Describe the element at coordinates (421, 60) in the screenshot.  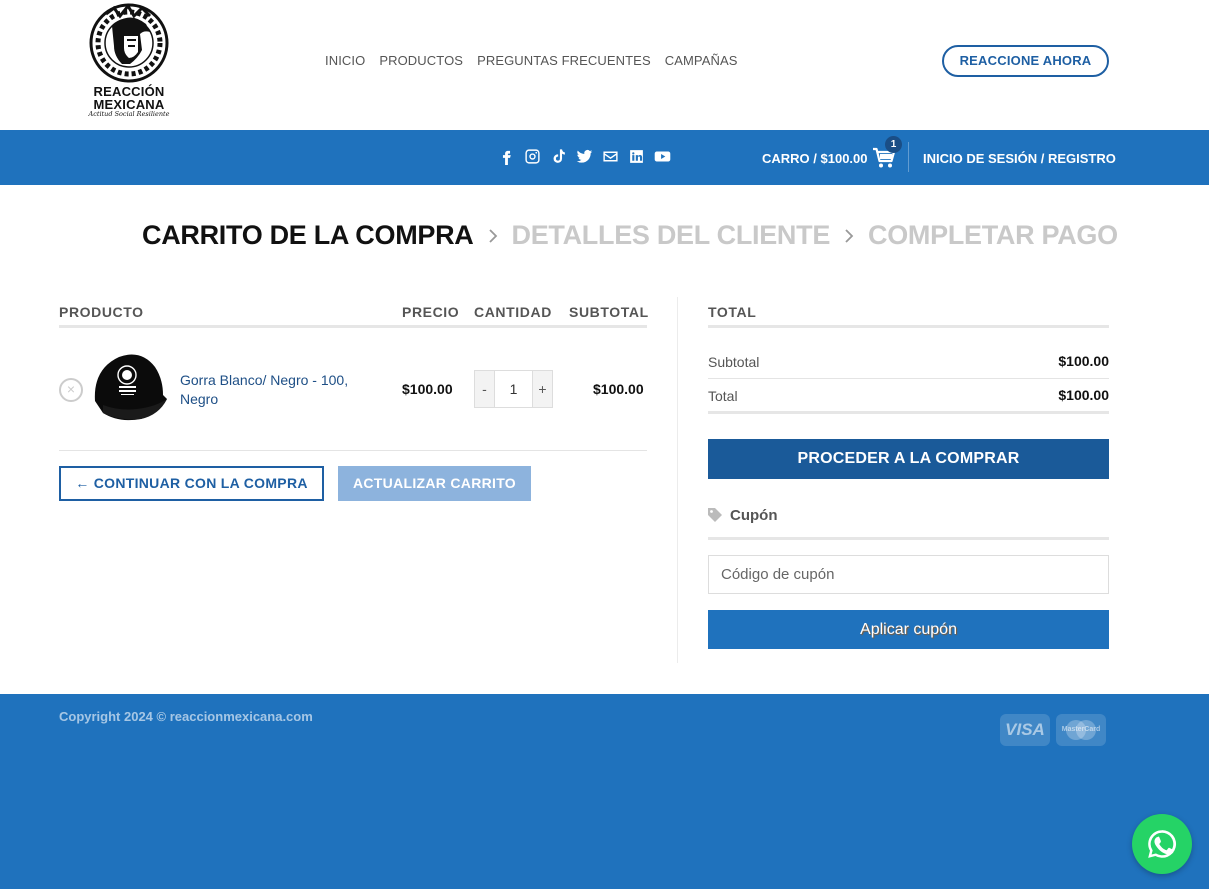
I see `nav-item-productos: PRODUCTOS` at that location.